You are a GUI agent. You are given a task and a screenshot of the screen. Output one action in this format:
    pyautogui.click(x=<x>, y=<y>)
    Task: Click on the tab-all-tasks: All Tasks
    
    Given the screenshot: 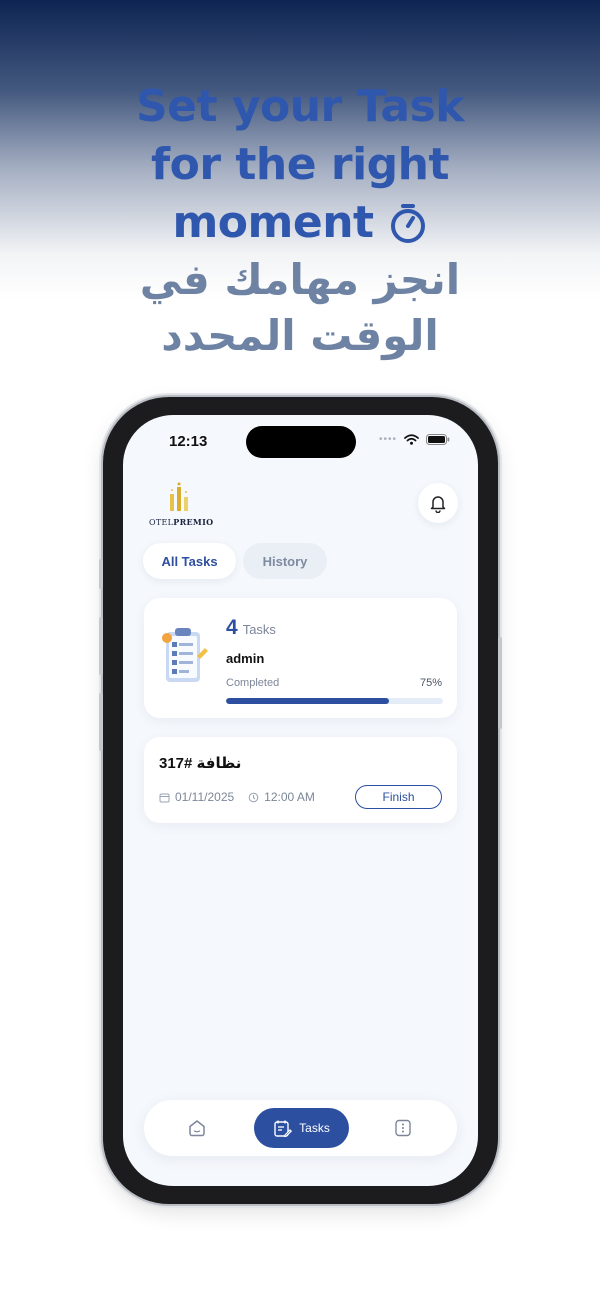 What is the action you would take?
    pyautogui.click(x=189, y=561)
    